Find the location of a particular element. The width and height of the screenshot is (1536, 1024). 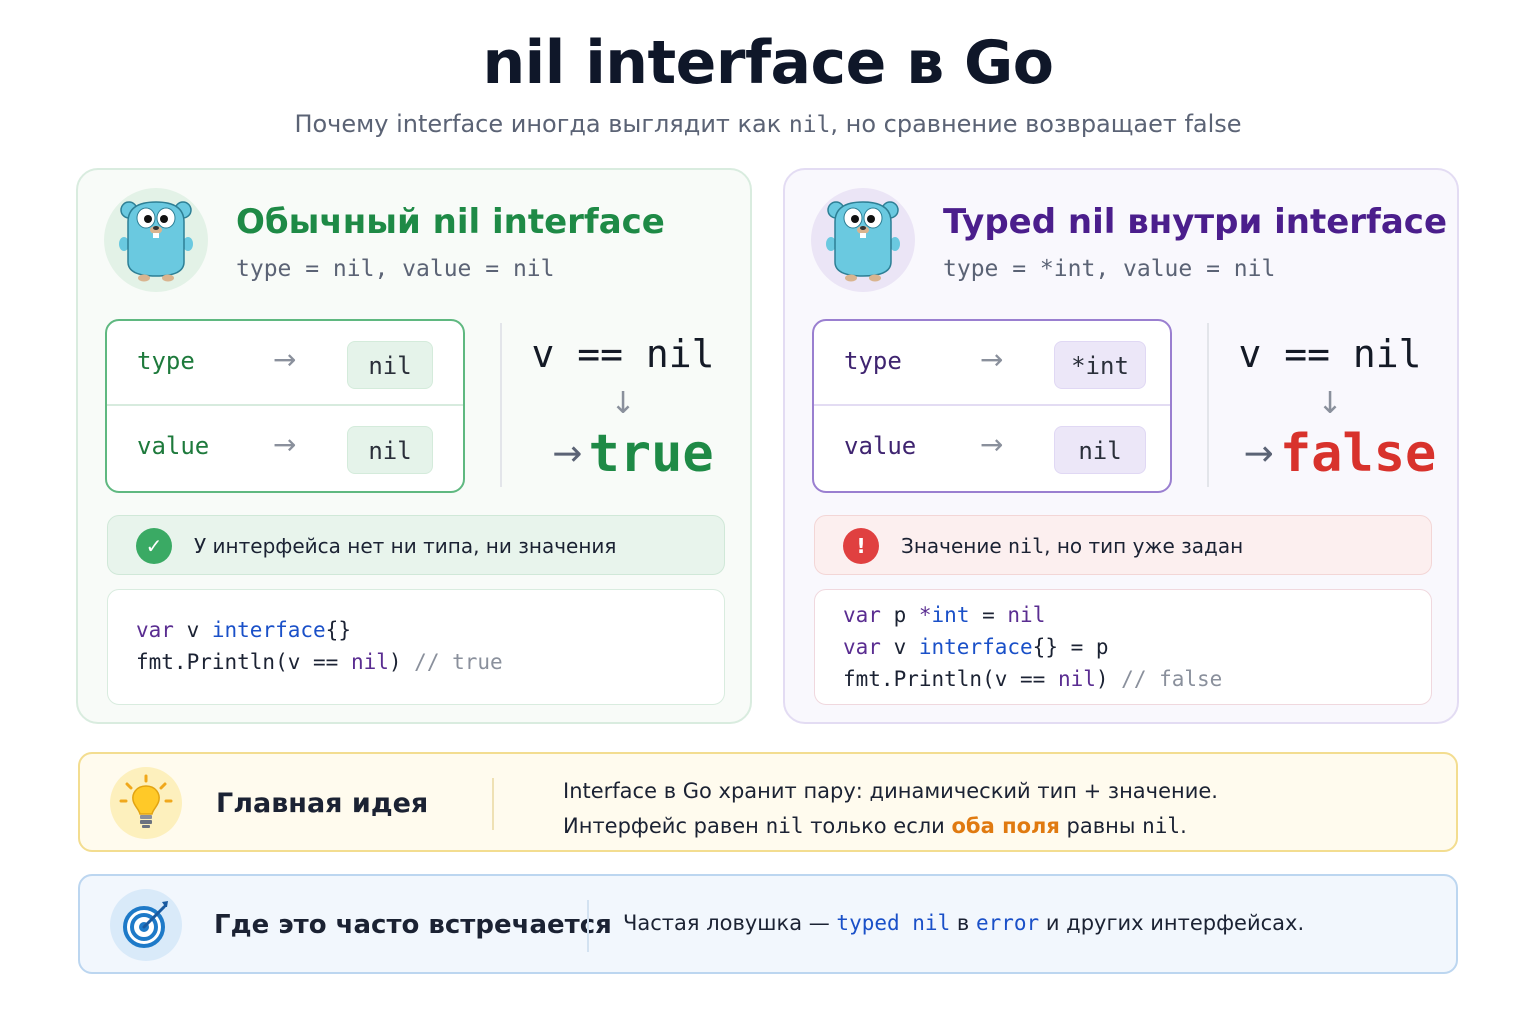

idea-text-part: Интерфейс равен is located at coordinates (664, 826).